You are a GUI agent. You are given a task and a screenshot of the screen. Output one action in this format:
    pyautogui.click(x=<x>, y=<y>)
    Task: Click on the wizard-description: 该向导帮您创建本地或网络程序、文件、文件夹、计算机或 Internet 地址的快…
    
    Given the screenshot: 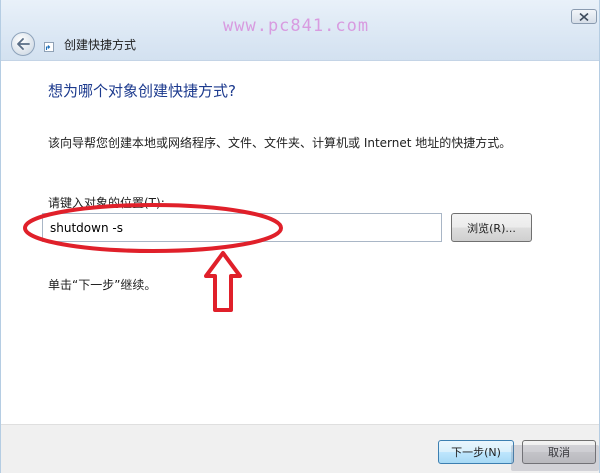 What is the action you would take?
    pyautogui.click(x=280, y=143)
    